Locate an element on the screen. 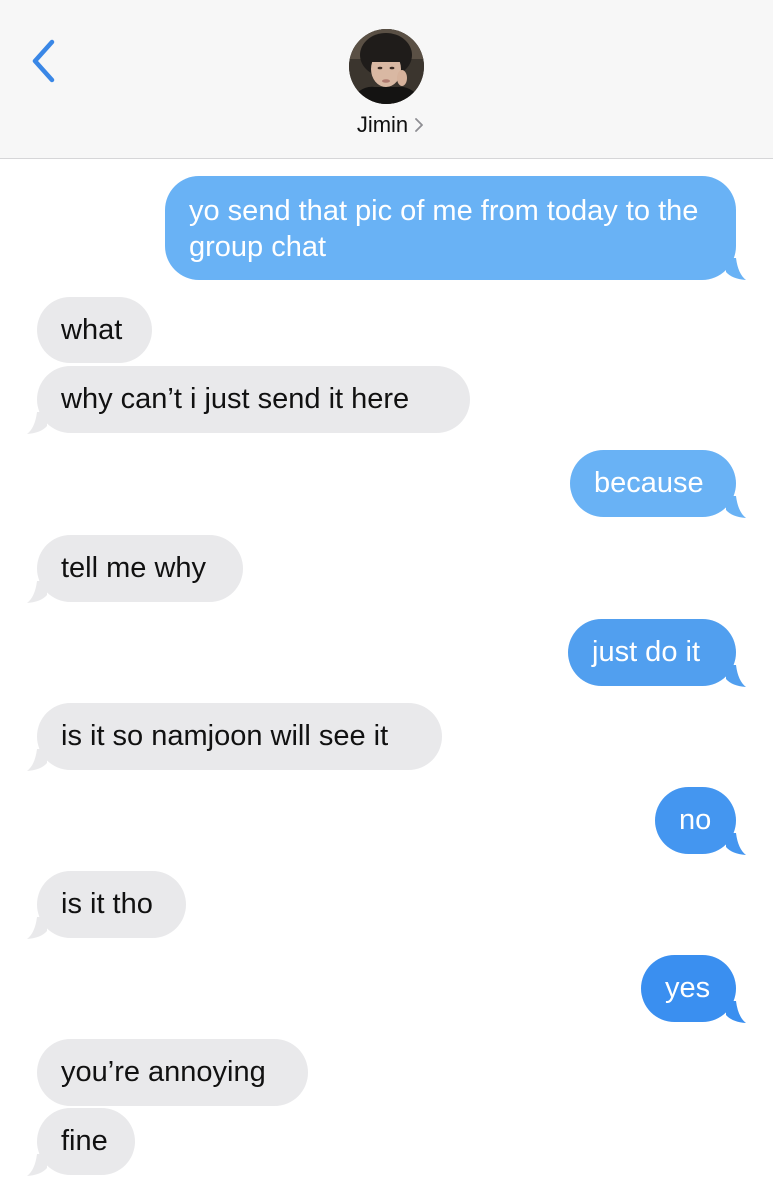  message-bubble-sent: because is located at coordinates (653, 483).